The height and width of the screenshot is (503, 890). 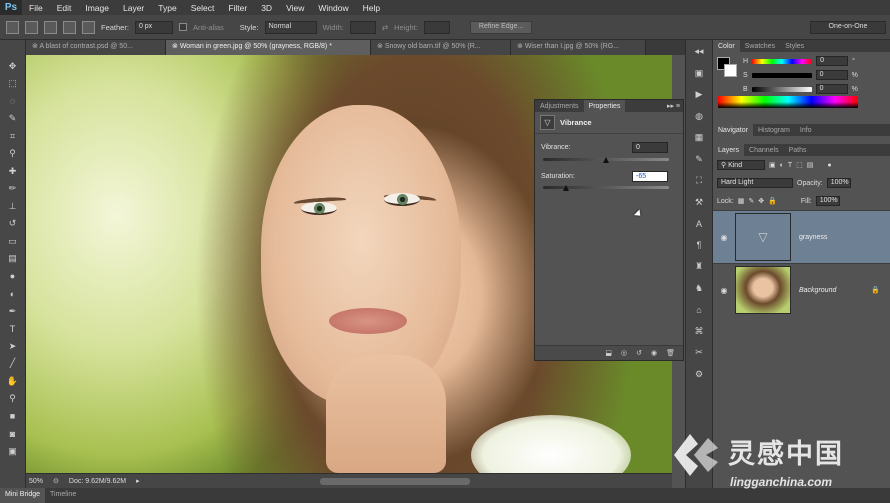 I want to click on path-selection-tool-icon: ➤, so click(x=13, y=346).